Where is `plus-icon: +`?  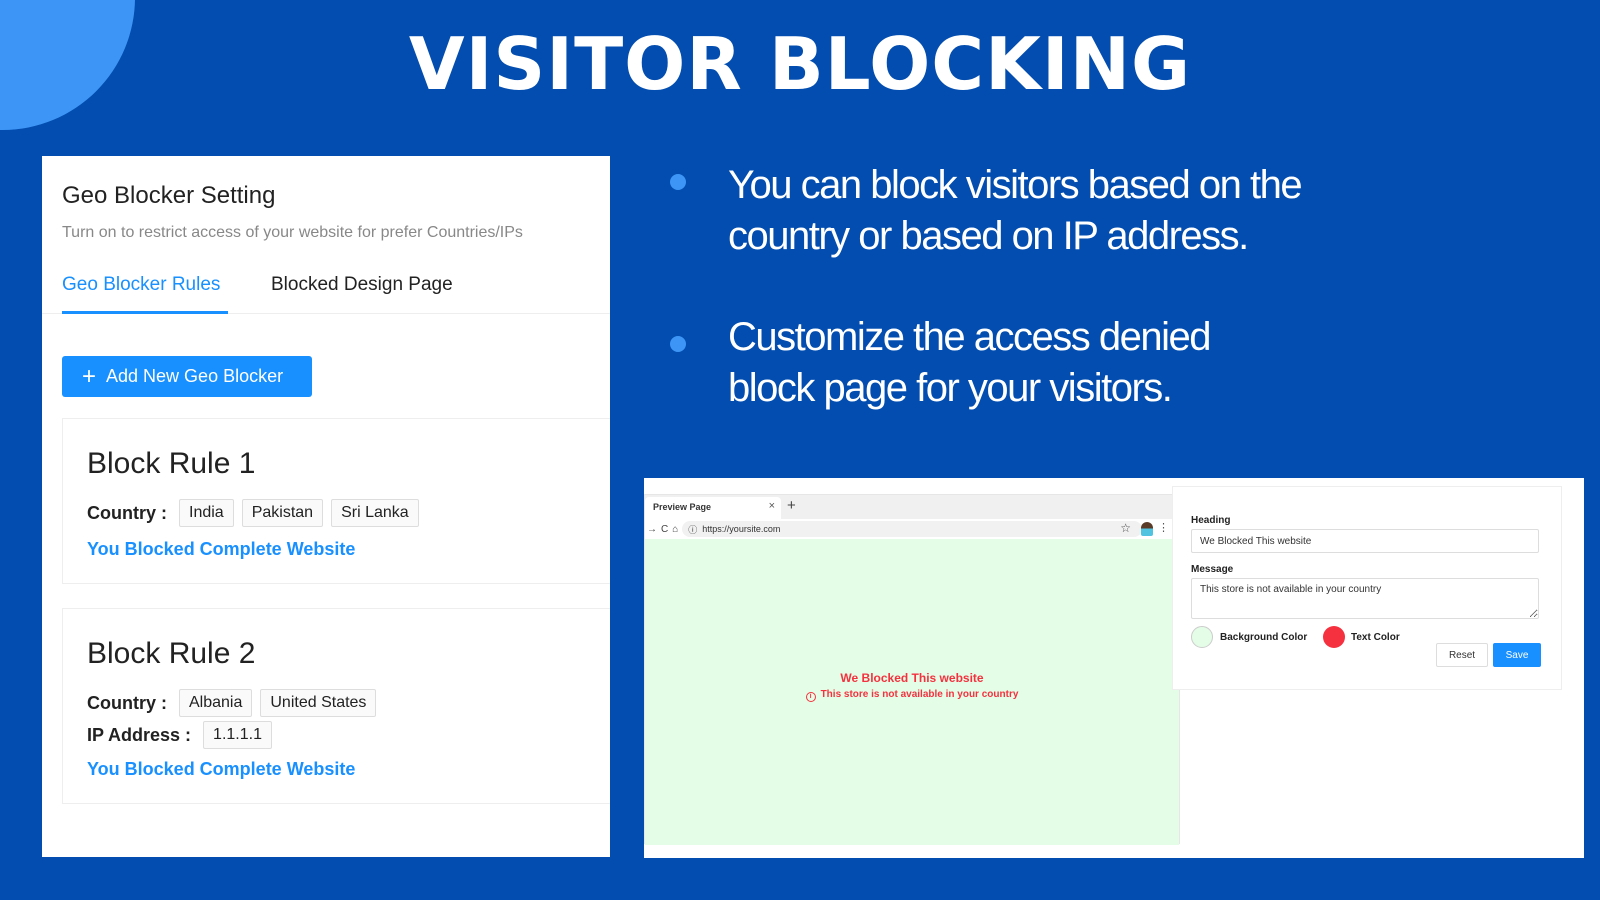
plus-icon: + is located at coordinates (89, 376).